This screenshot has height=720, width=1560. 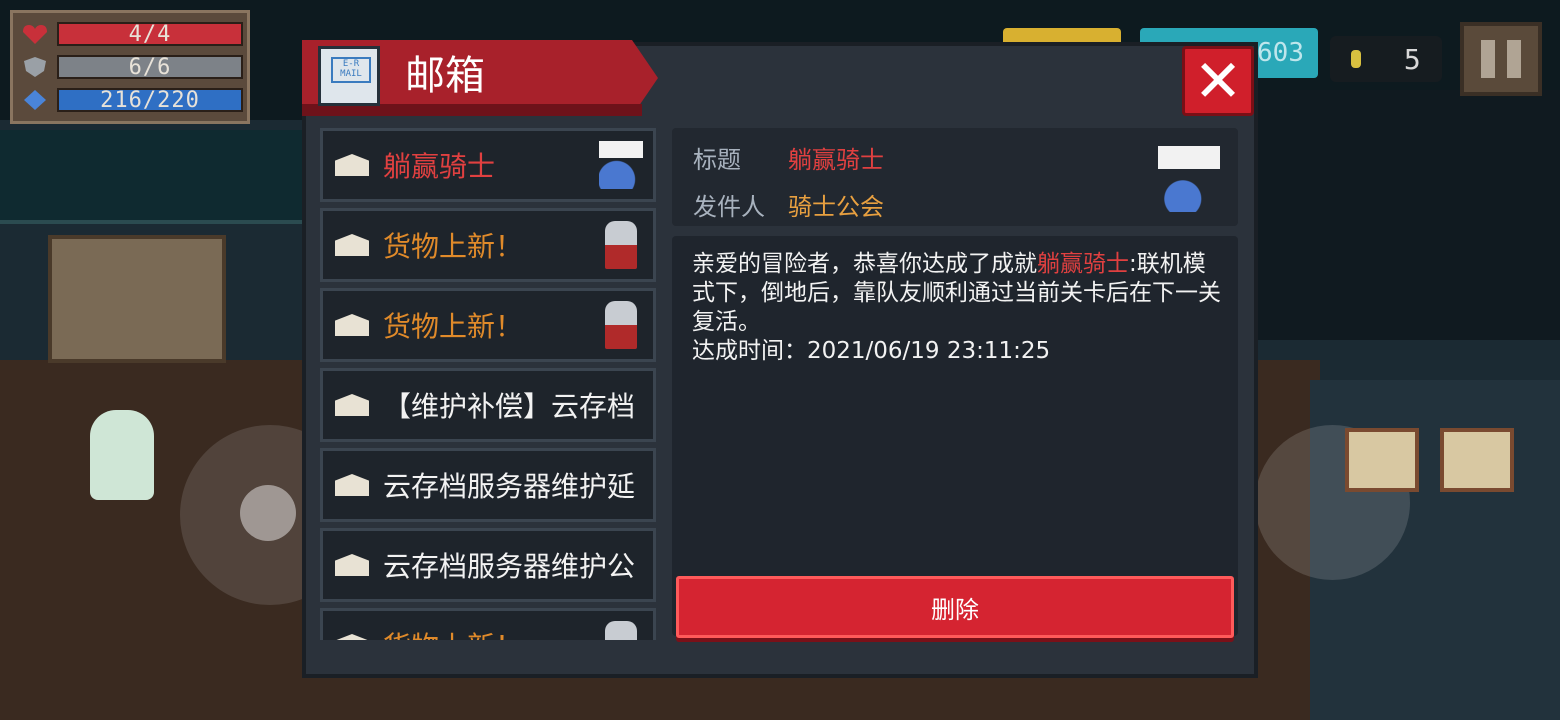 What do you see at coordinates (1501, 59) in the screenshot?
I see `pause-button` at bounding box center [1501, 59].